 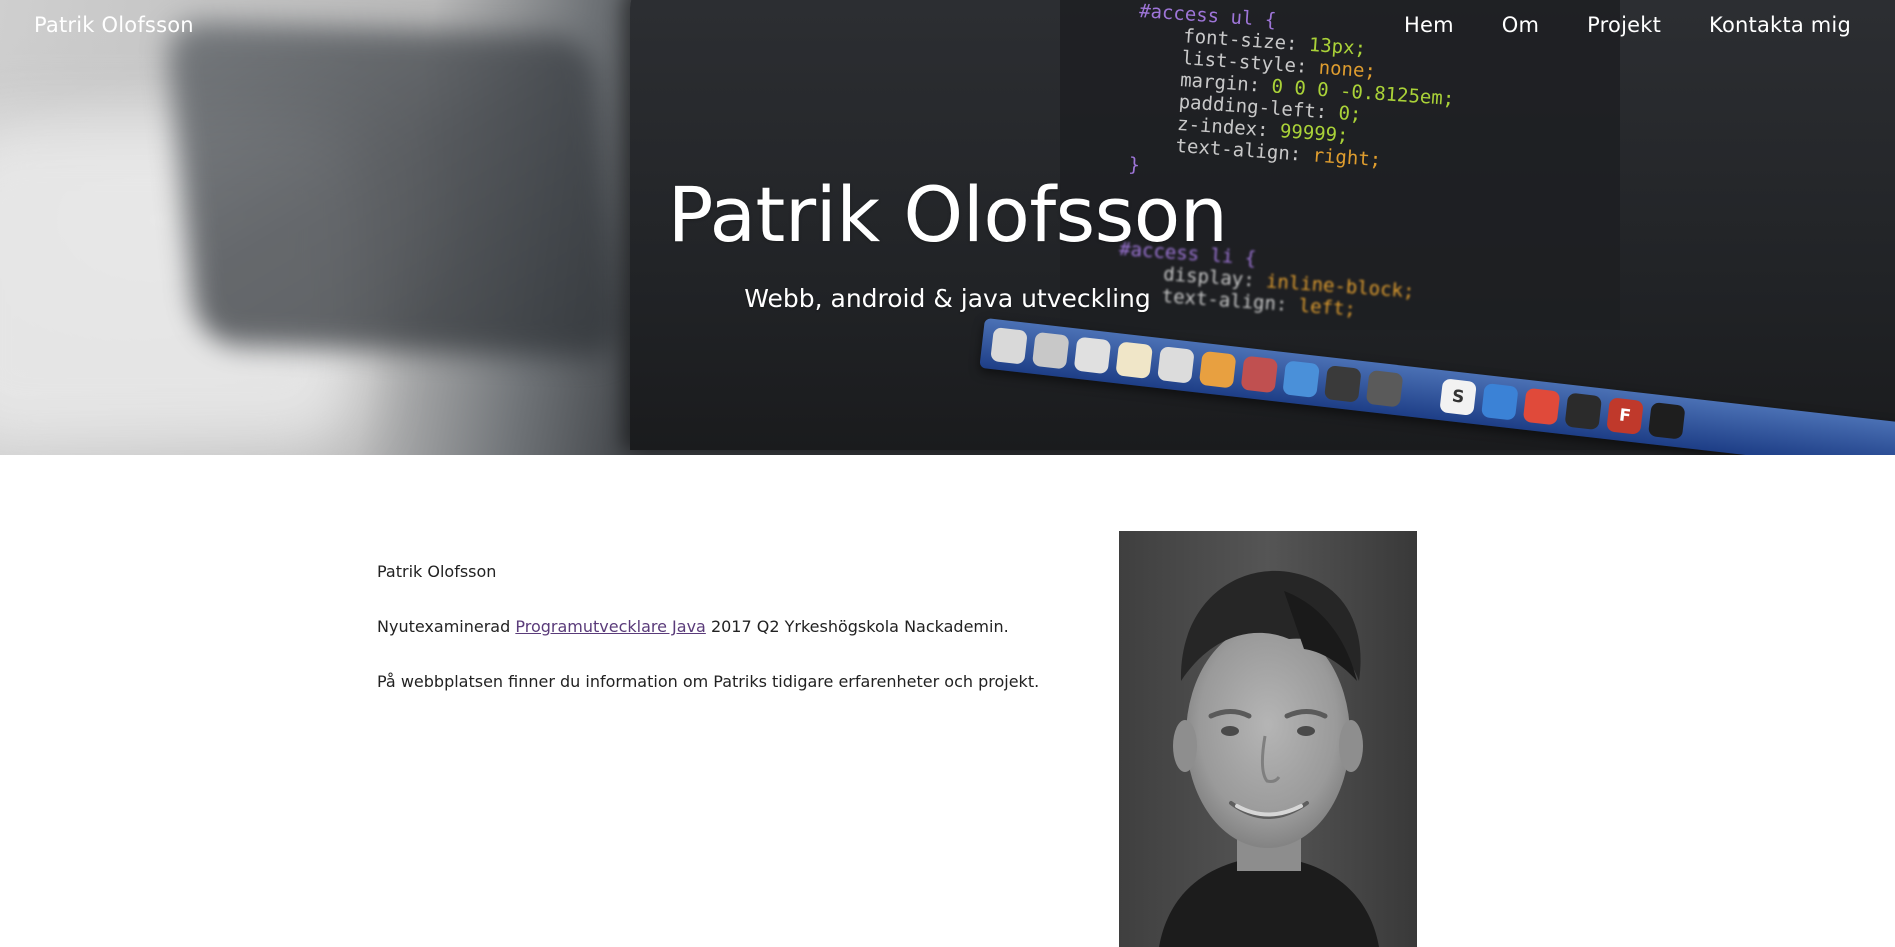 I want to click on hero-subtitle: Webb, android & java utveckling, so click(x=947, y=298).